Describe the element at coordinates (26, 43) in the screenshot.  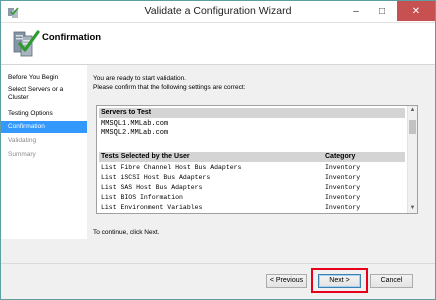
I see `validation-wizard-icon` at that location.